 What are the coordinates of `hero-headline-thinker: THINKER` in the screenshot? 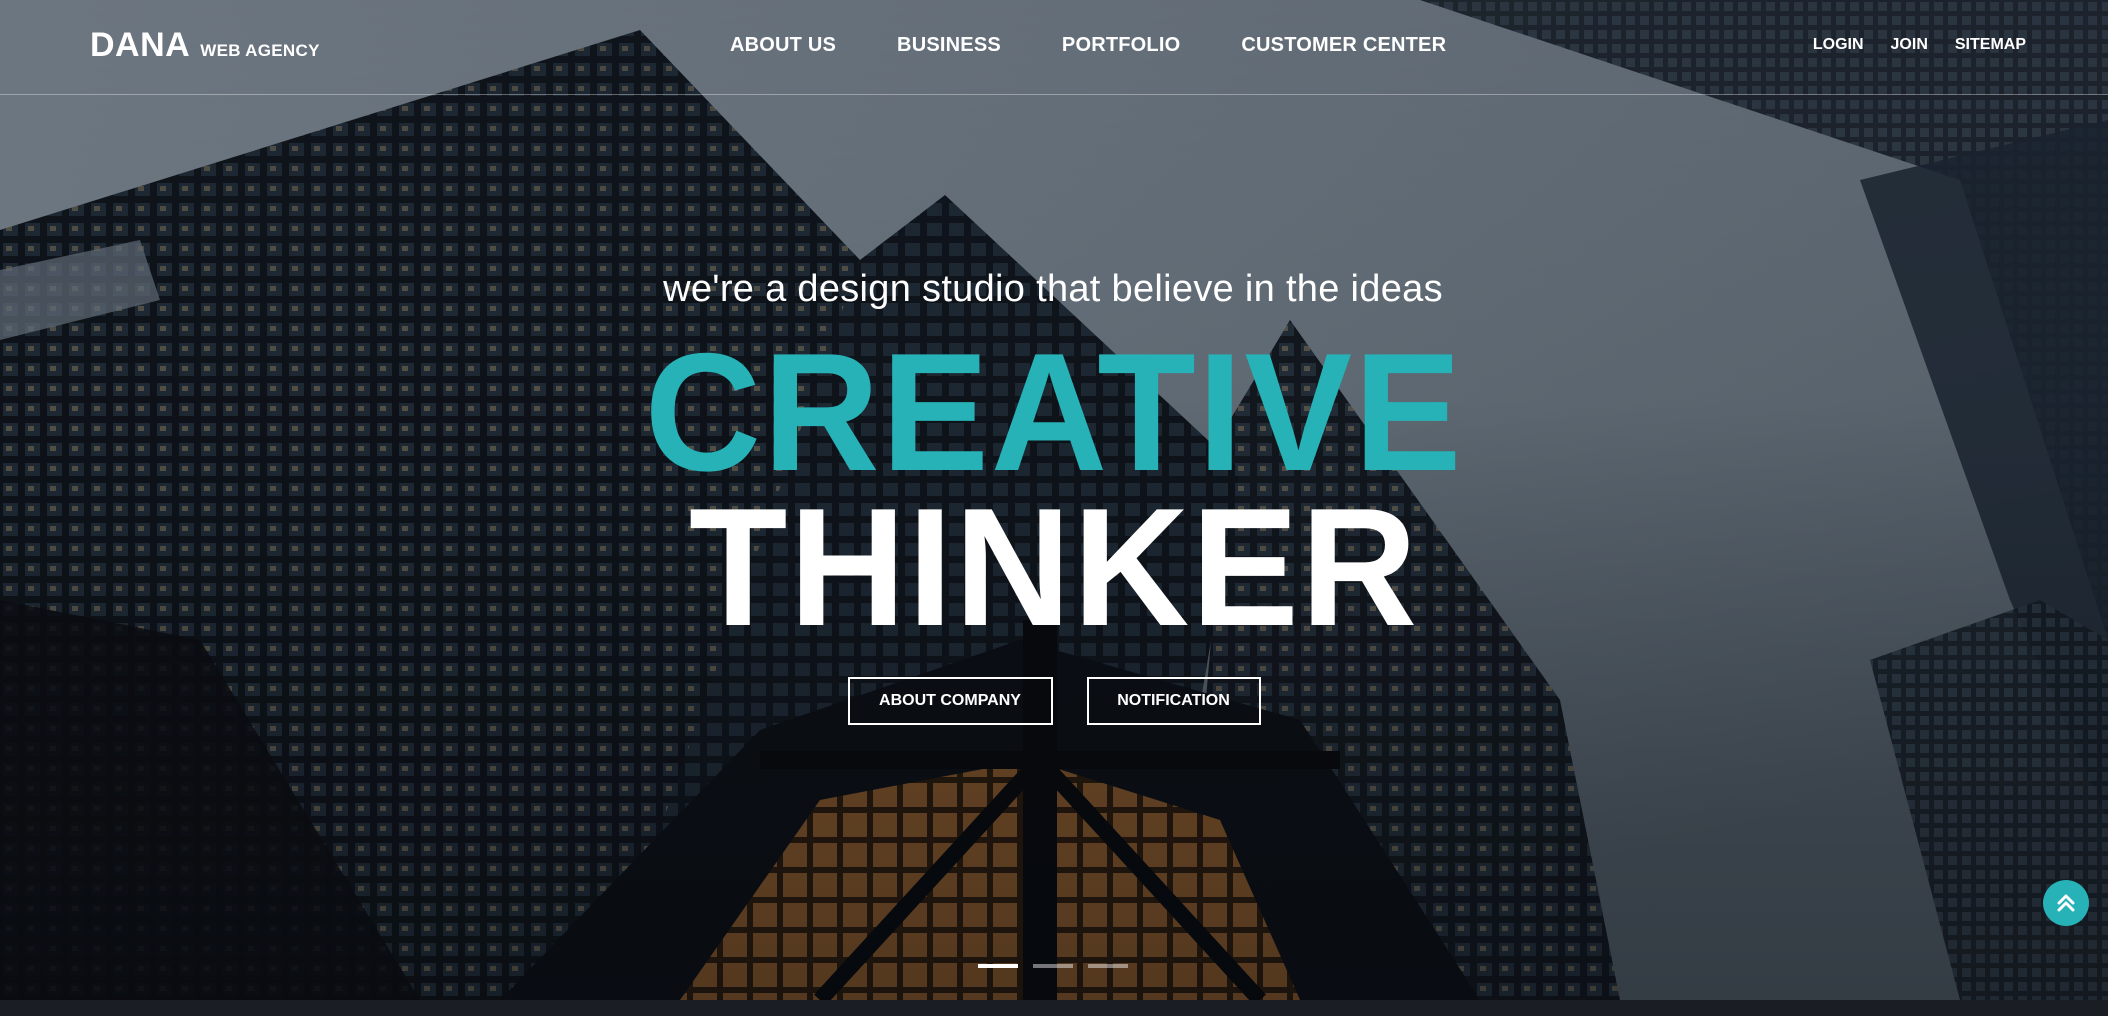 It's located at (1054, 567).